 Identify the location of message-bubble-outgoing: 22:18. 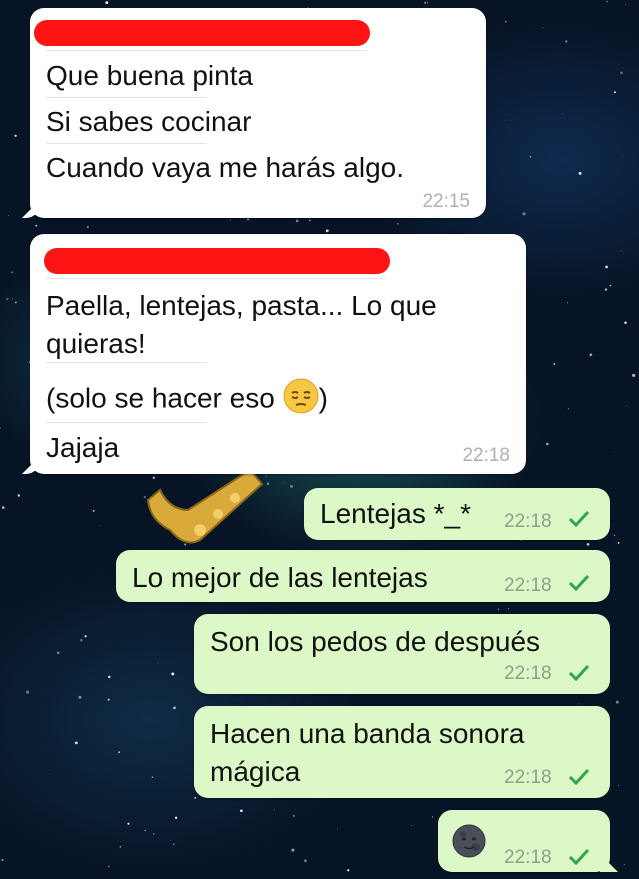
(528, 841).